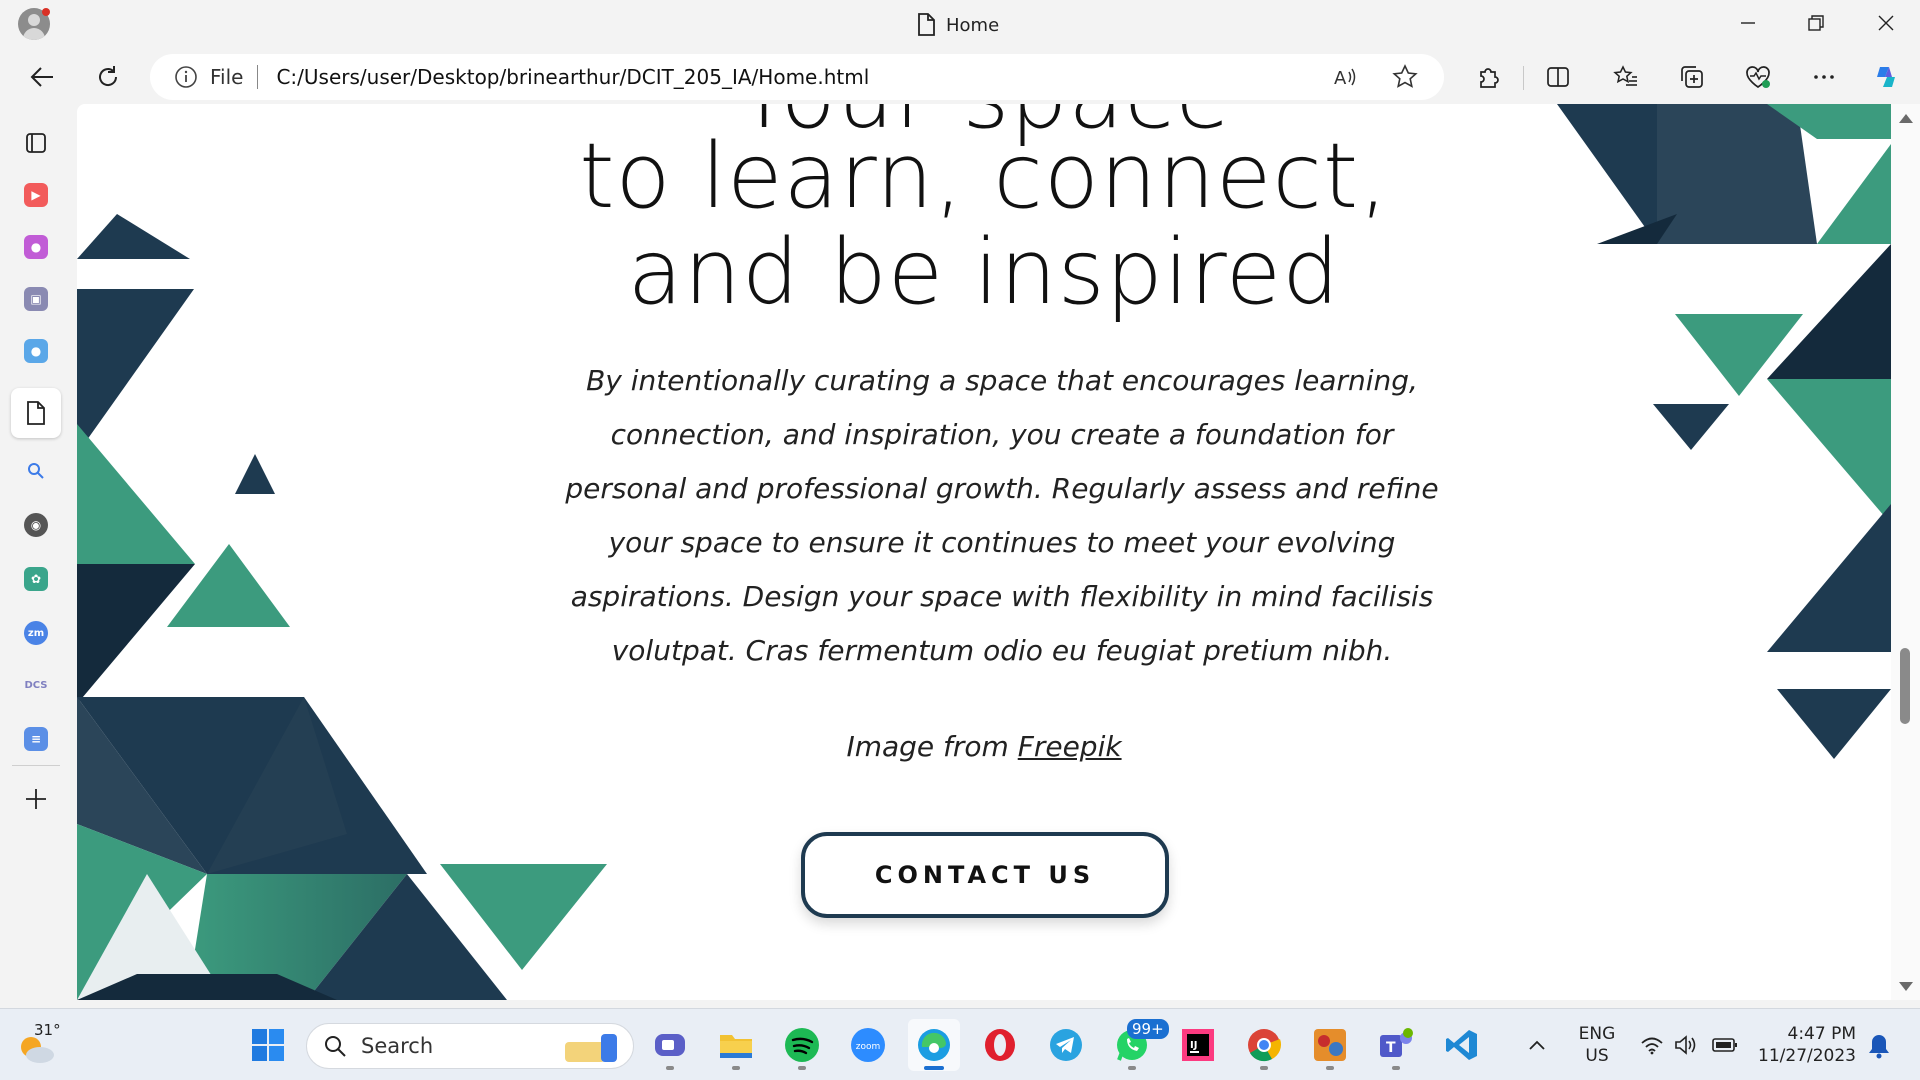  I want to click on start-button, so click(268, 1045).